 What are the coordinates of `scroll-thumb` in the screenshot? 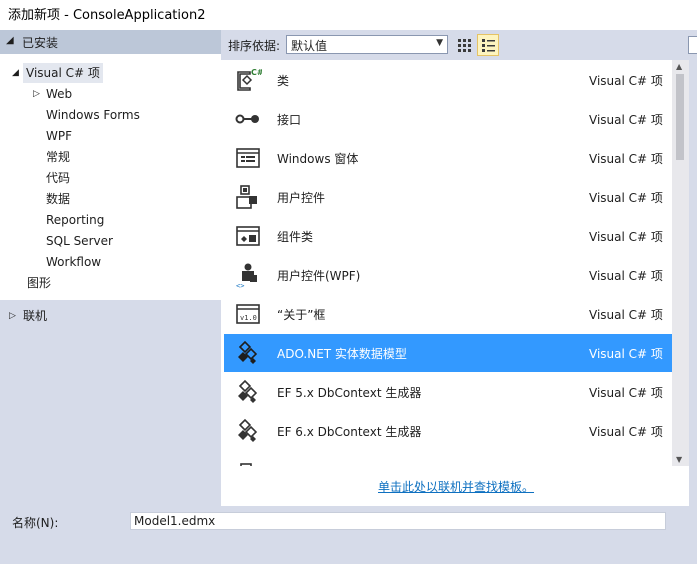 It's located at (680, 117).